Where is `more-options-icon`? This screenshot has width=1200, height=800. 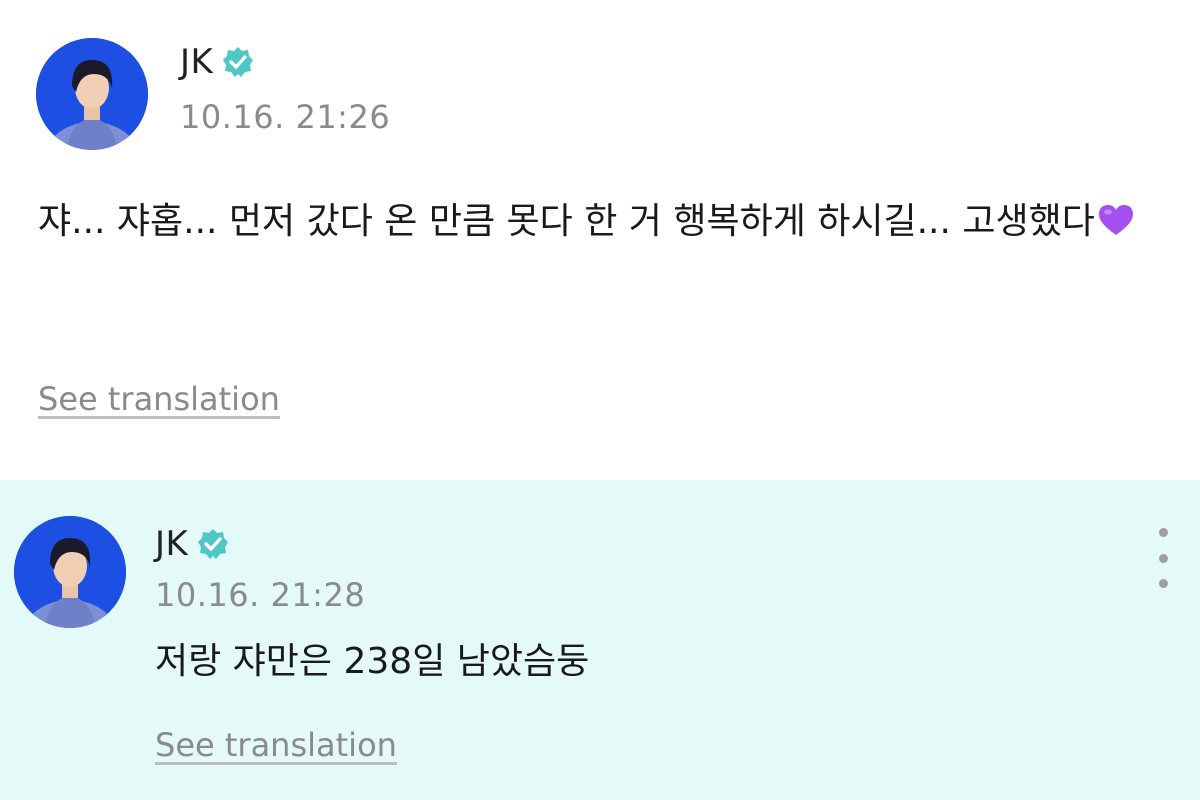 more-options-icon is located at coordinates (1163, 558).